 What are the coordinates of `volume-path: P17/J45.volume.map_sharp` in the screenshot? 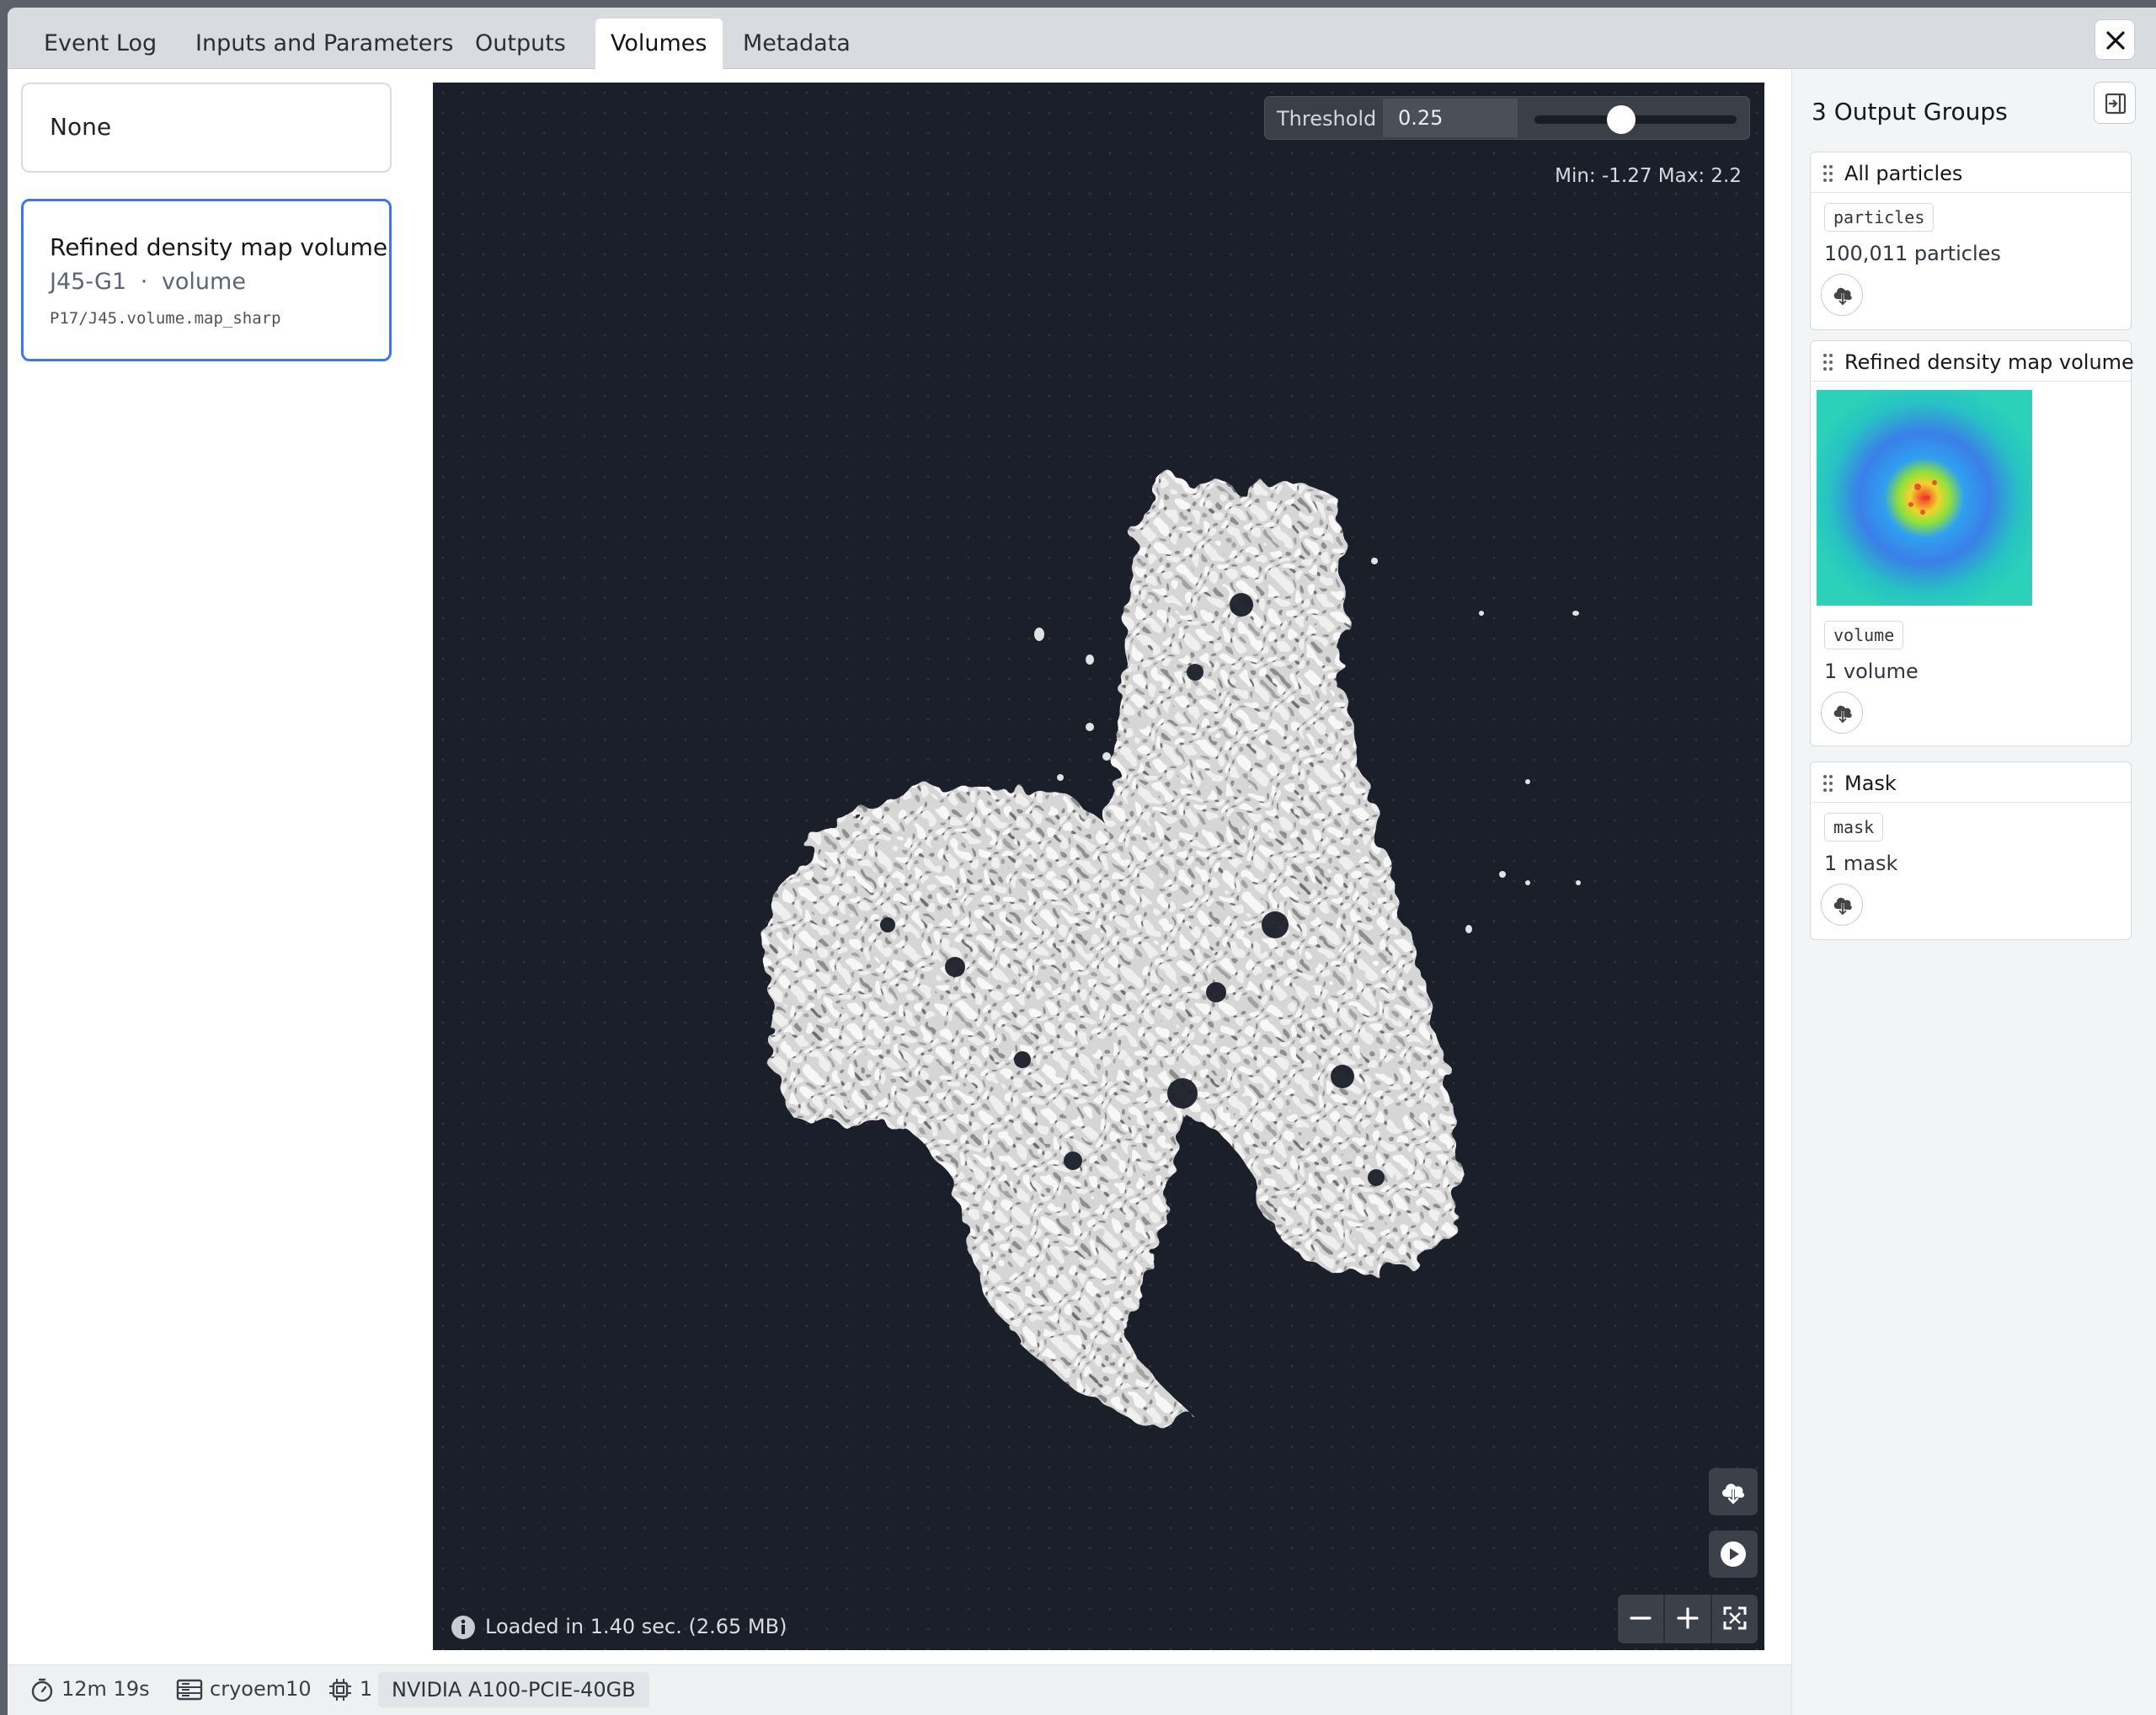 It's located at (165, 319).